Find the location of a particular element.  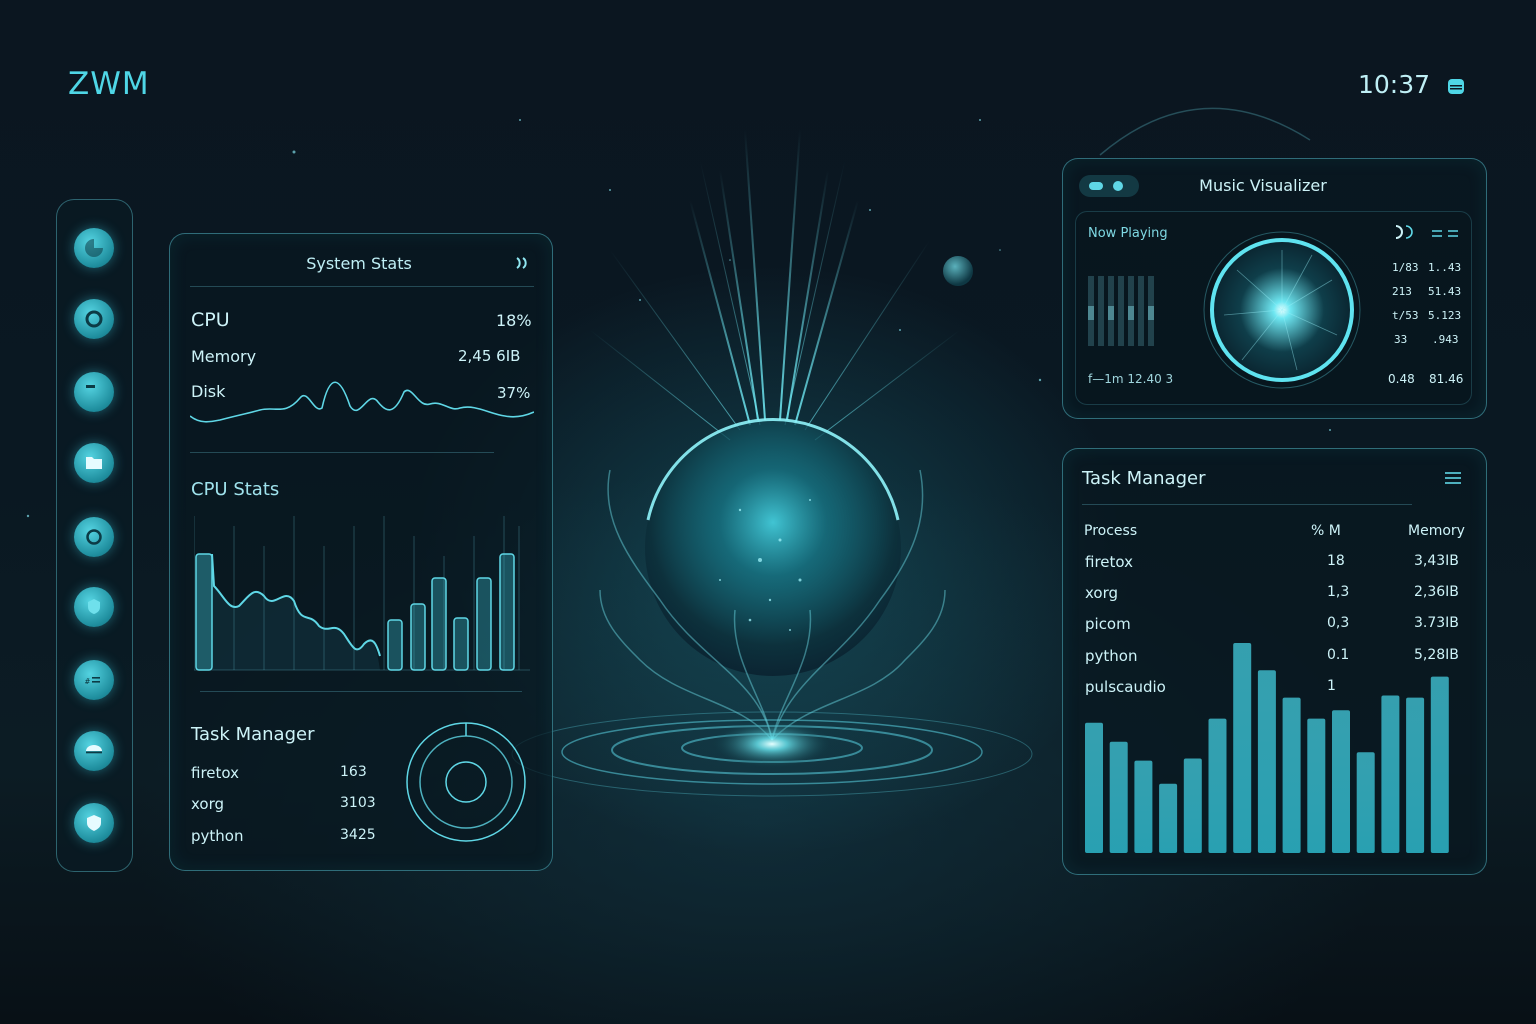

music-visualizer-title: Music Visualizer is located at coordinates (1263, 185).